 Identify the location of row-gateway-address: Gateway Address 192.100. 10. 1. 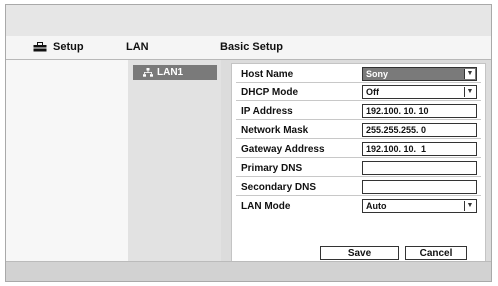
(358, 150).